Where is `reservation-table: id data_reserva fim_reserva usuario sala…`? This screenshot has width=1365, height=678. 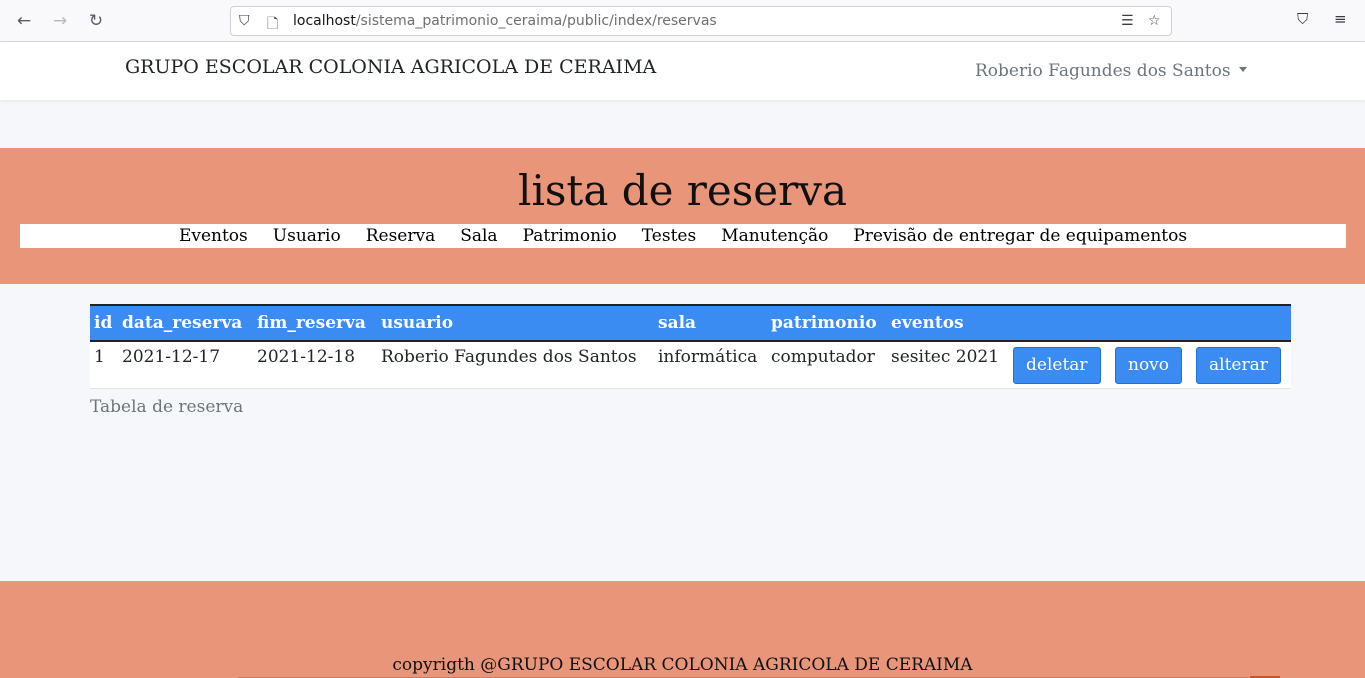
reservation-table: id data_reserva fim_reserva usuario sala… is located at coordinates (690, 346).